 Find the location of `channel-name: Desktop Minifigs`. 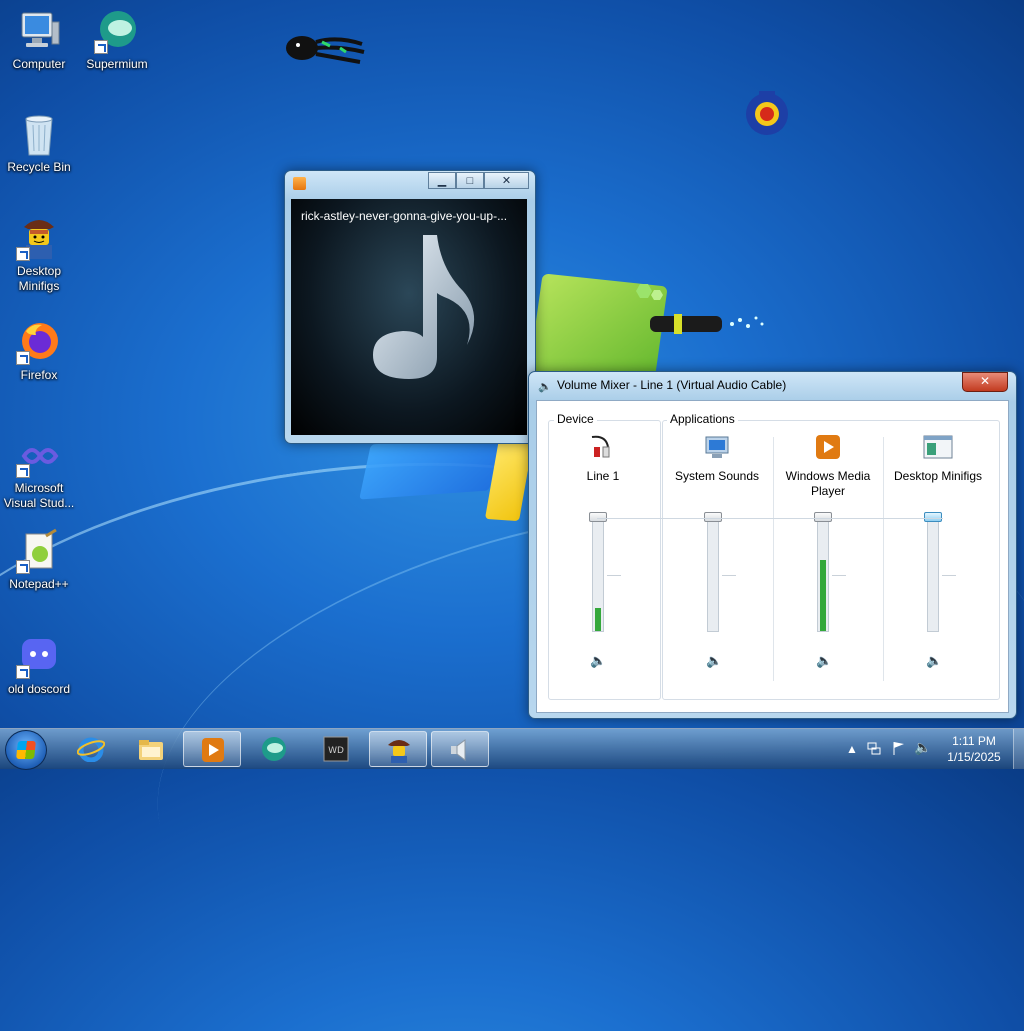

channel-name: Desktop Minifigs is located at coordinates (938, 476).